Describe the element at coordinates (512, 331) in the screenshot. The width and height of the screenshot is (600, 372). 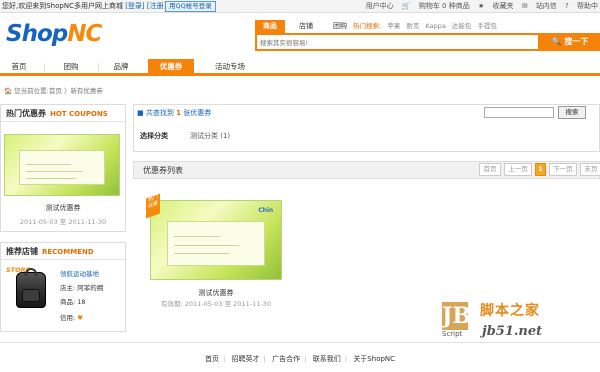
I see `watermark-url: jb51.net` at that location.